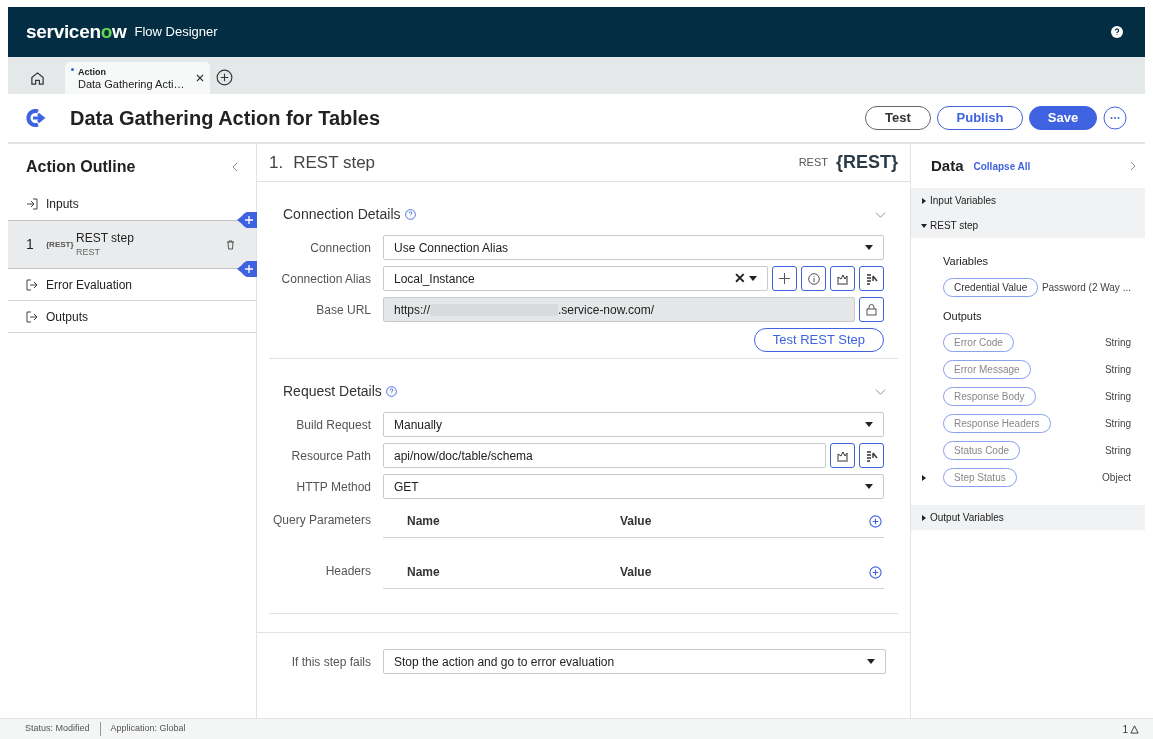  I want to click on select-value: Stop the action and go to error evaluation, so click(504, 662).